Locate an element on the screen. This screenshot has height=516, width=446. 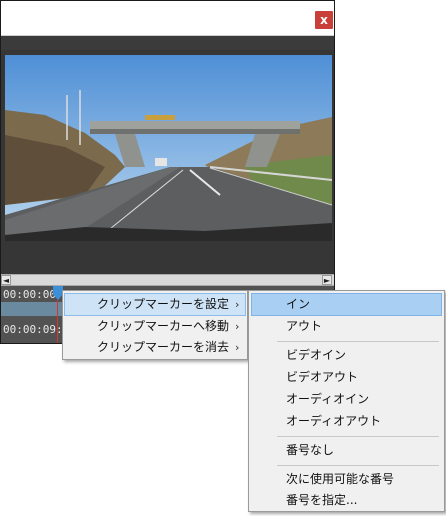
close-button: x is located at coordinates (324, 20).